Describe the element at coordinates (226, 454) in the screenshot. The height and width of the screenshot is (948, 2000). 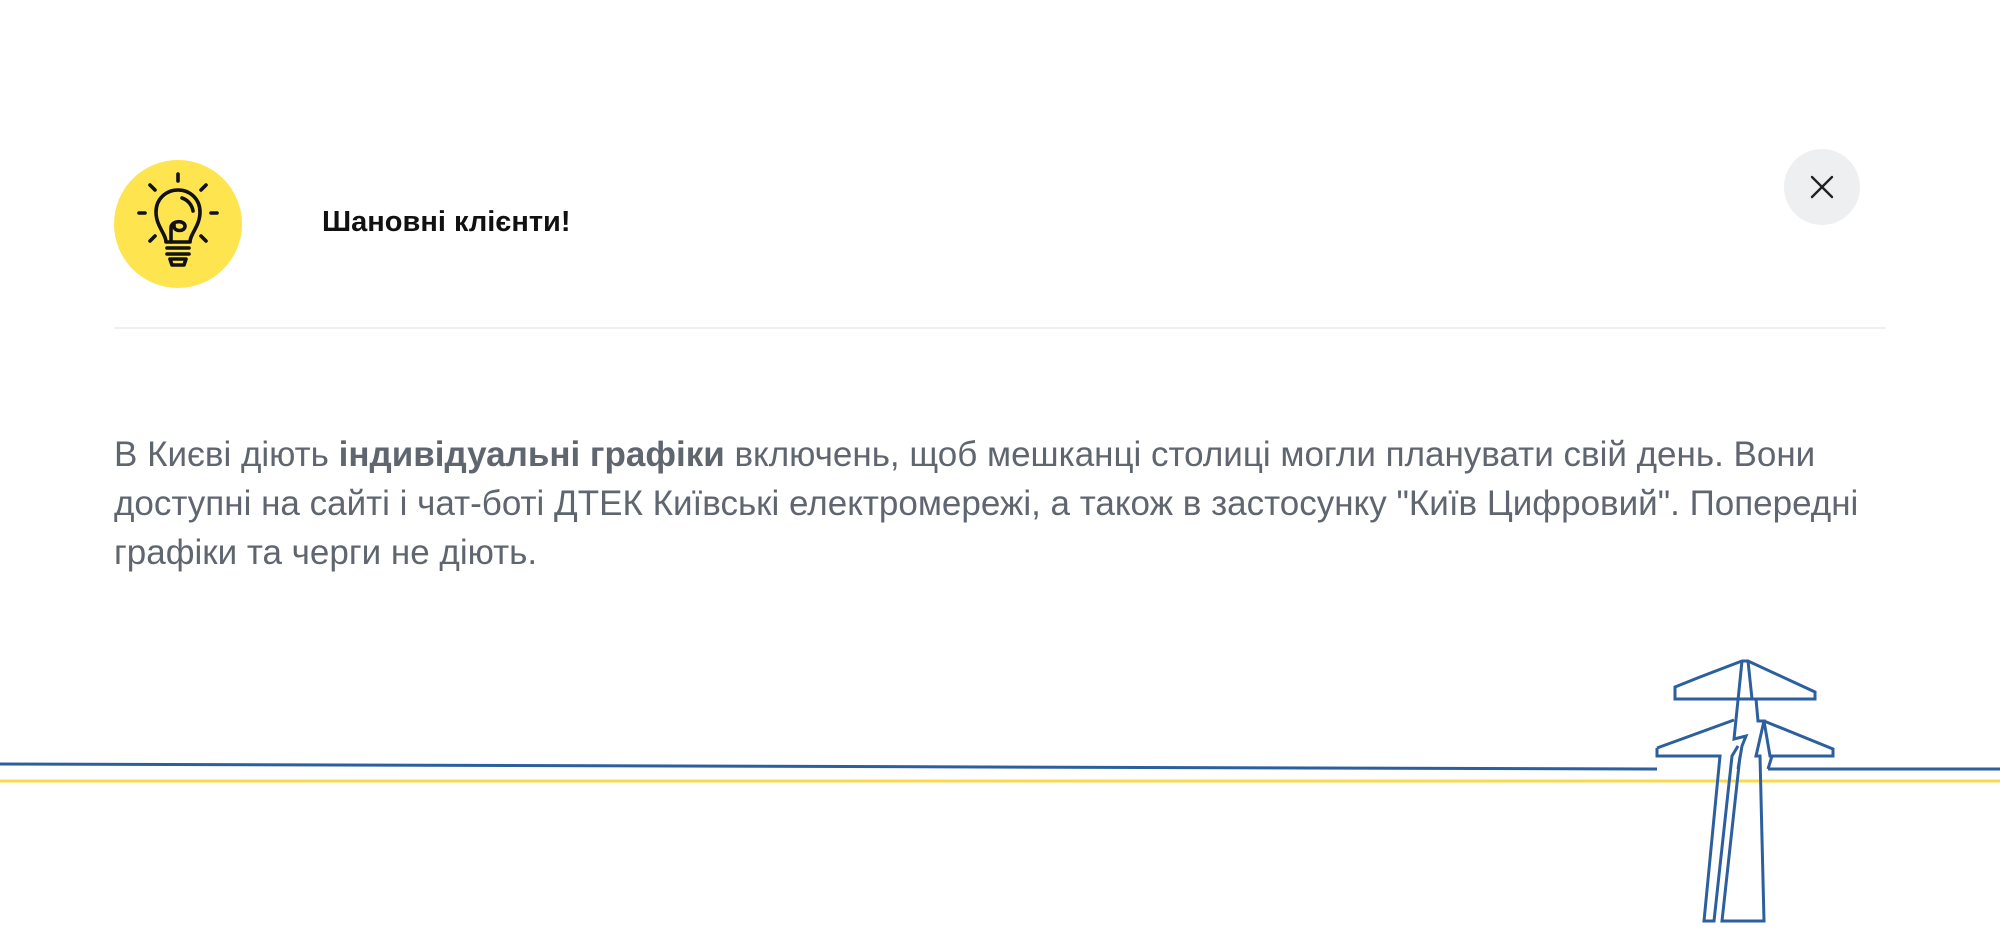
I see `message-intro: В Києві діють` at that location.